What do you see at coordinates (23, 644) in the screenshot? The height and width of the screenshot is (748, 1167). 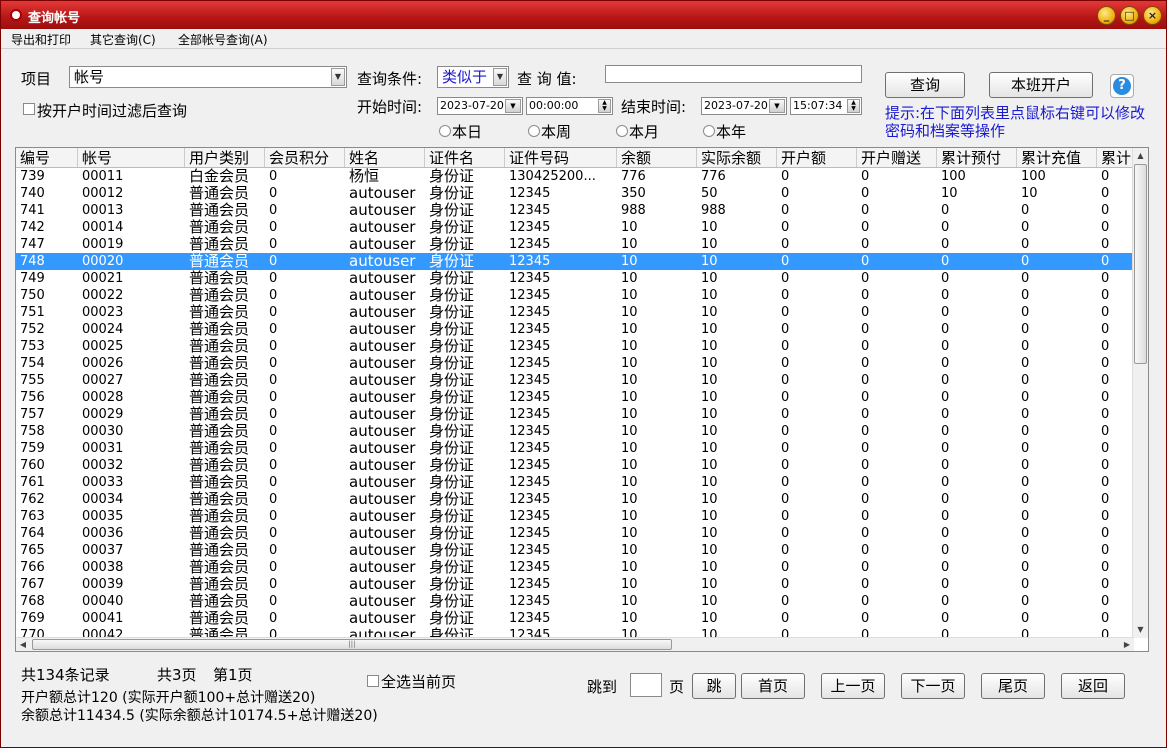 I see `scroll-left-icon: ◀` at bounding box center [23, 644].